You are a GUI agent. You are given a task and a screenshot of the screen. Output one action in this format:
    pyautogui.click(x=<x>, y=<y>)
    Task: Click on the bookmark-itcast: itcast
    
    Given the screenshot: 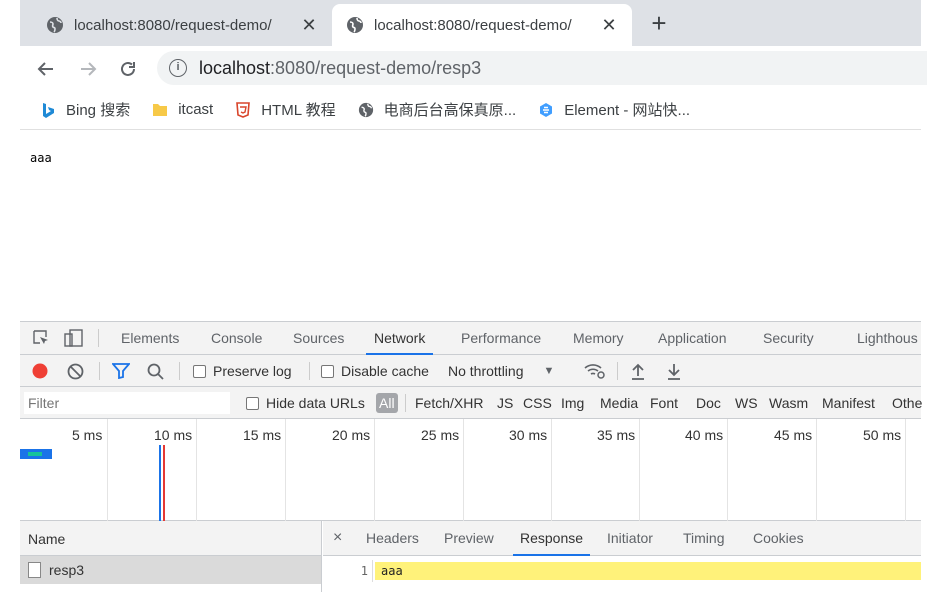 What is the action you would take?
    pyautogui.click(x=182, y=109)
    